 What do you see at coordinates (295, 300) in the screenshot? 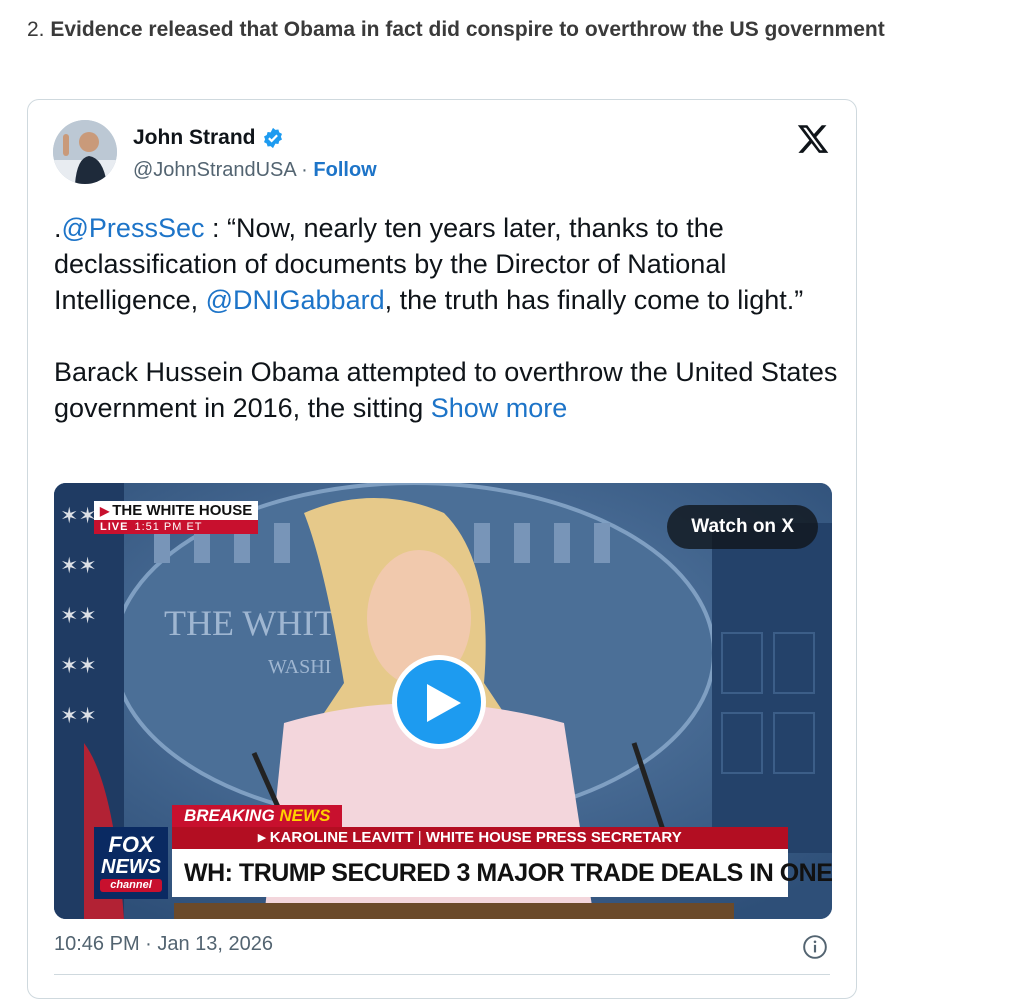
I see `mention-dnigabbard-link: @DNIGabbard` at bounding box center [295, 300].